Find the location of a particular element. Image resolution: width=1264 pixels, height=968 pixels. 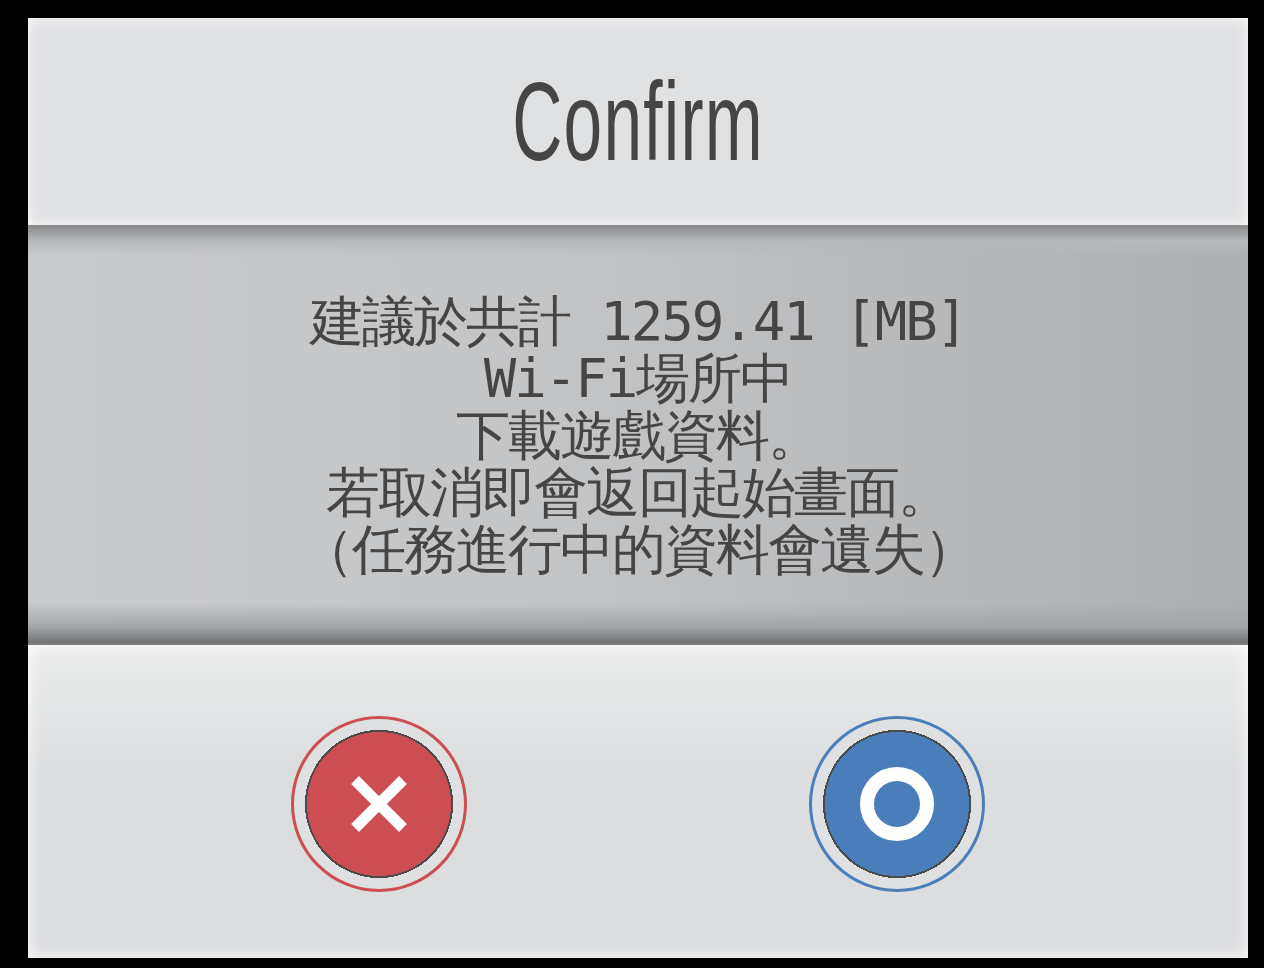

dialog-title: Confirm is located at coordinates (638, 121).